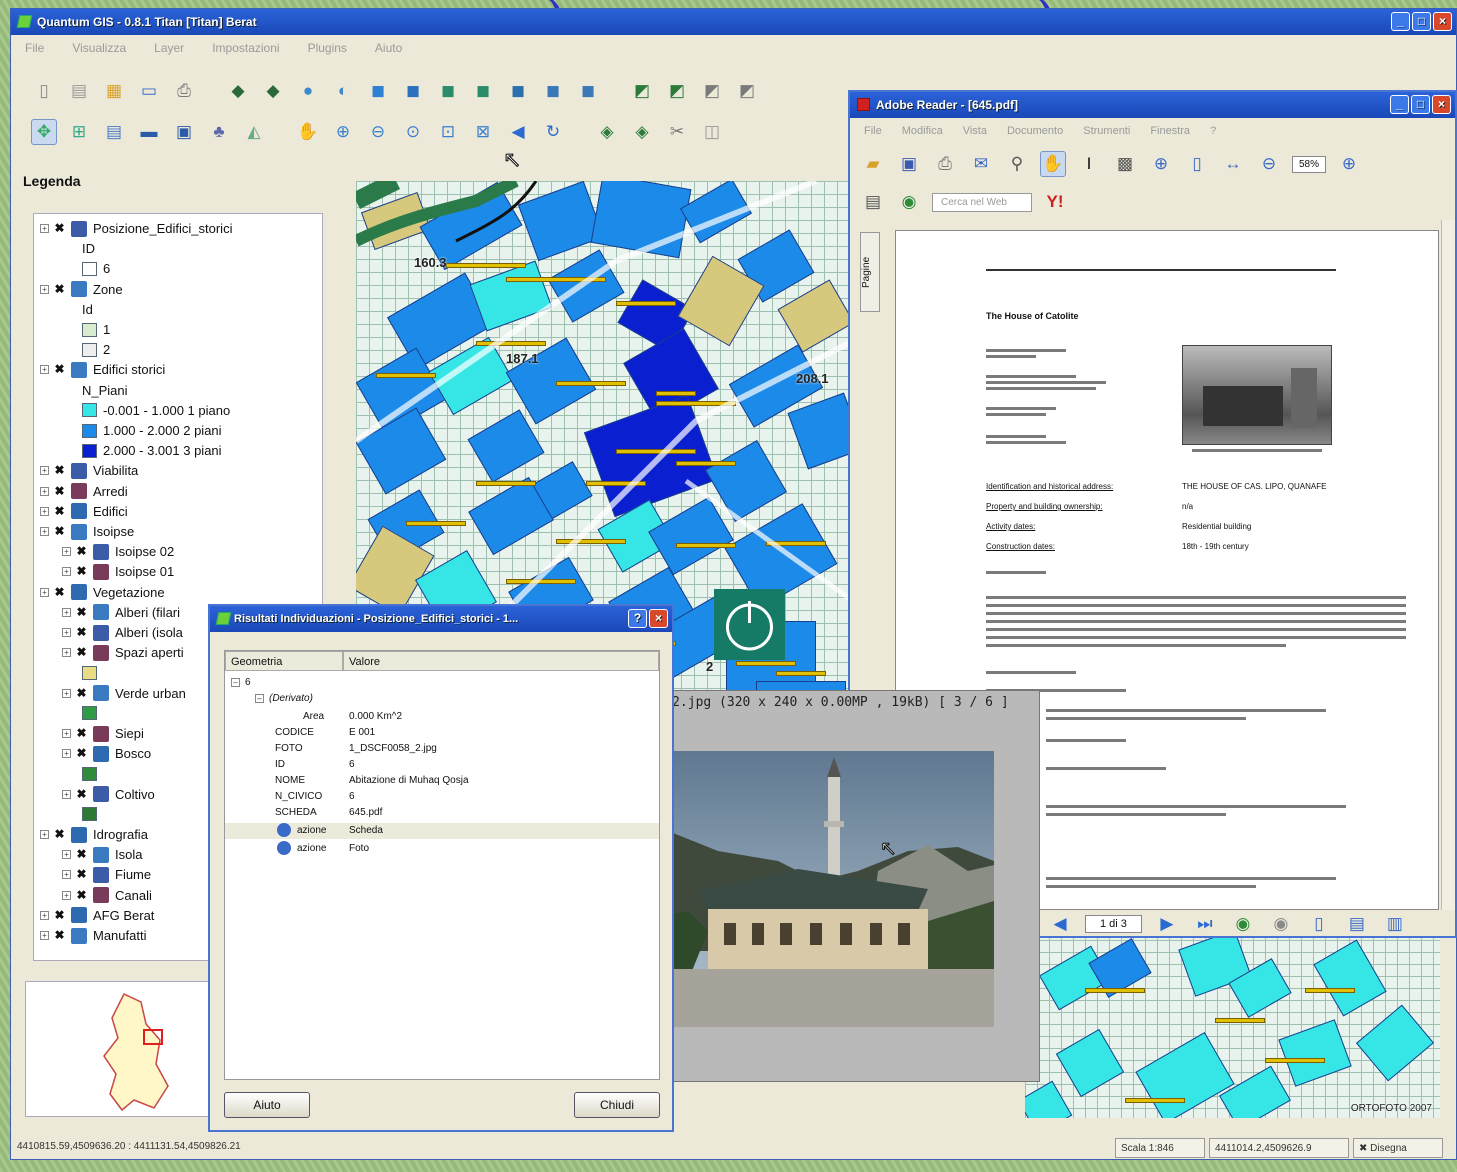 The image size is (1457, 1172). Describe the element at coordinates (588, 91) in the screenshot. I see `remove-layer-icon: ◼` at that location.